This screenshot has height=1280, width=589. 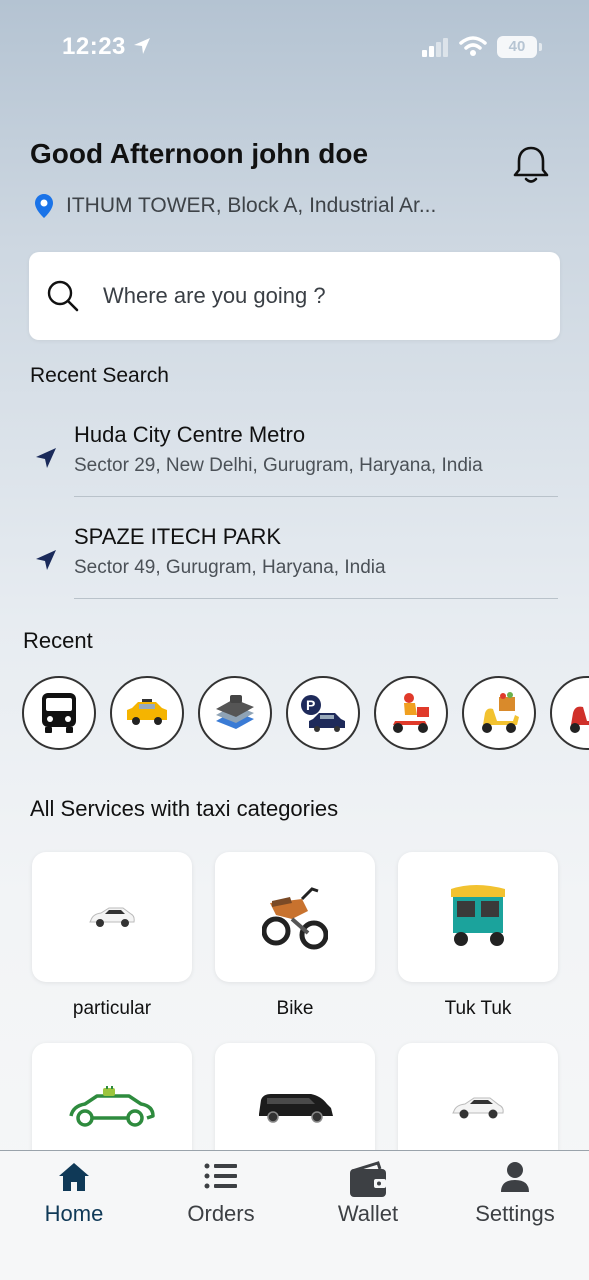 What do you see at coordinates (221, 1213) in the screenshot?
I see `tab-orders-label: Orders` at bounding box center [221, 1213].